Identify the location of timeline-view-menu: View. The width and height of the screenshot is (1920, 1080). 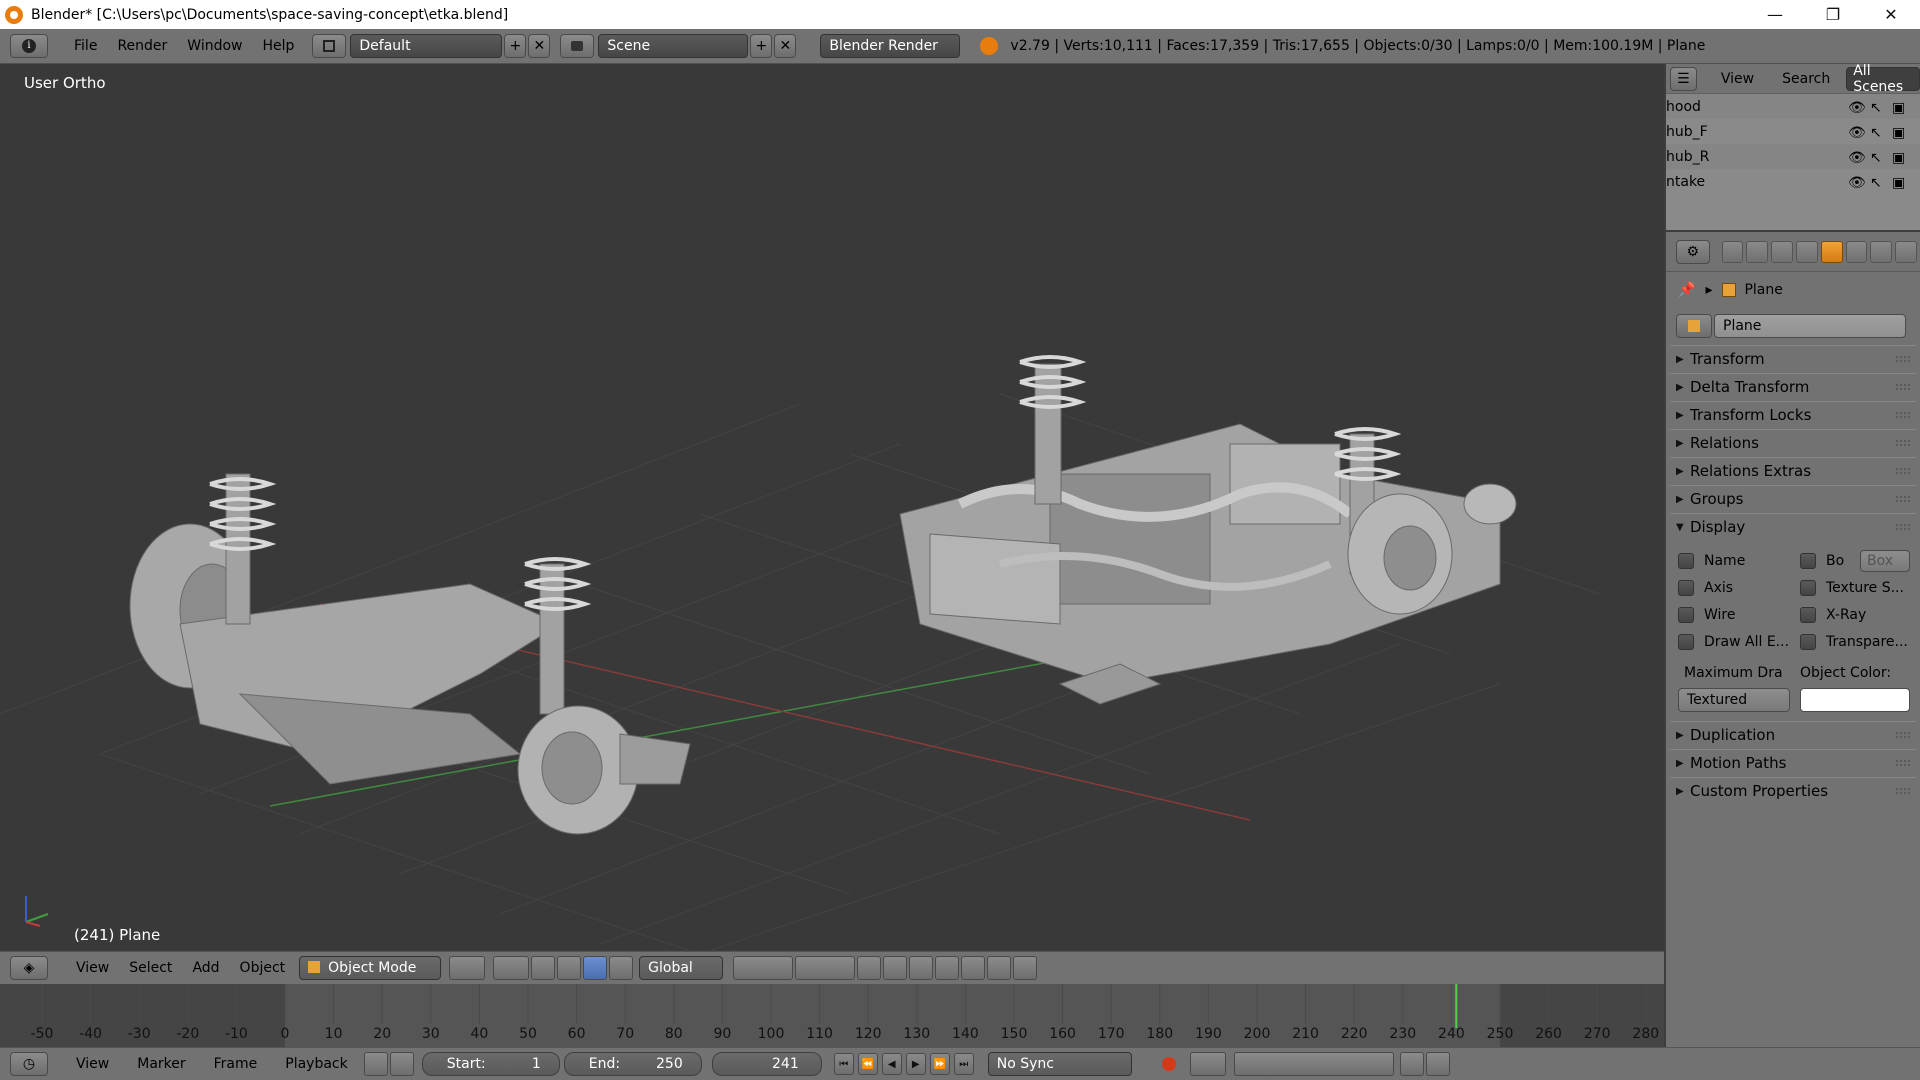
(92, 1064).